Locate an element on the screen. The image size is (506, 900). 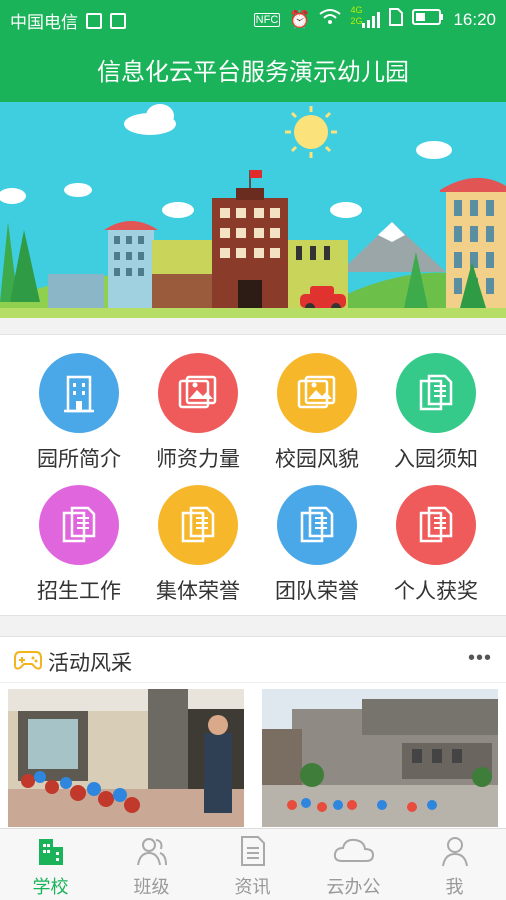
sim-card-icon is located at coordinates (396, 19).